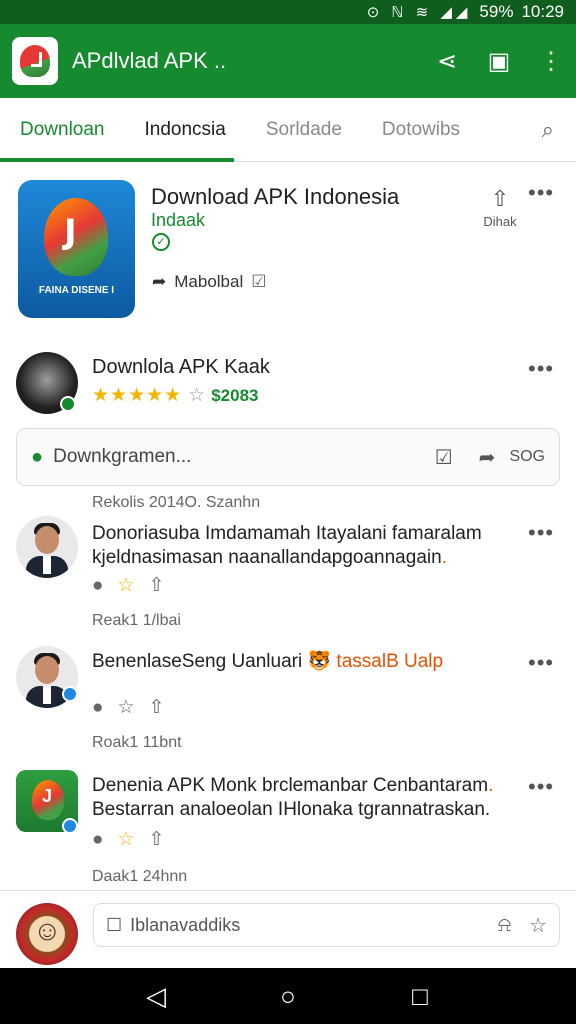 This screenshot has width=576, height=1024. What do you see at coordinates (496, 11) in the screenshot?
I see `battery-level: 59%` at bounding box center [496, 11].